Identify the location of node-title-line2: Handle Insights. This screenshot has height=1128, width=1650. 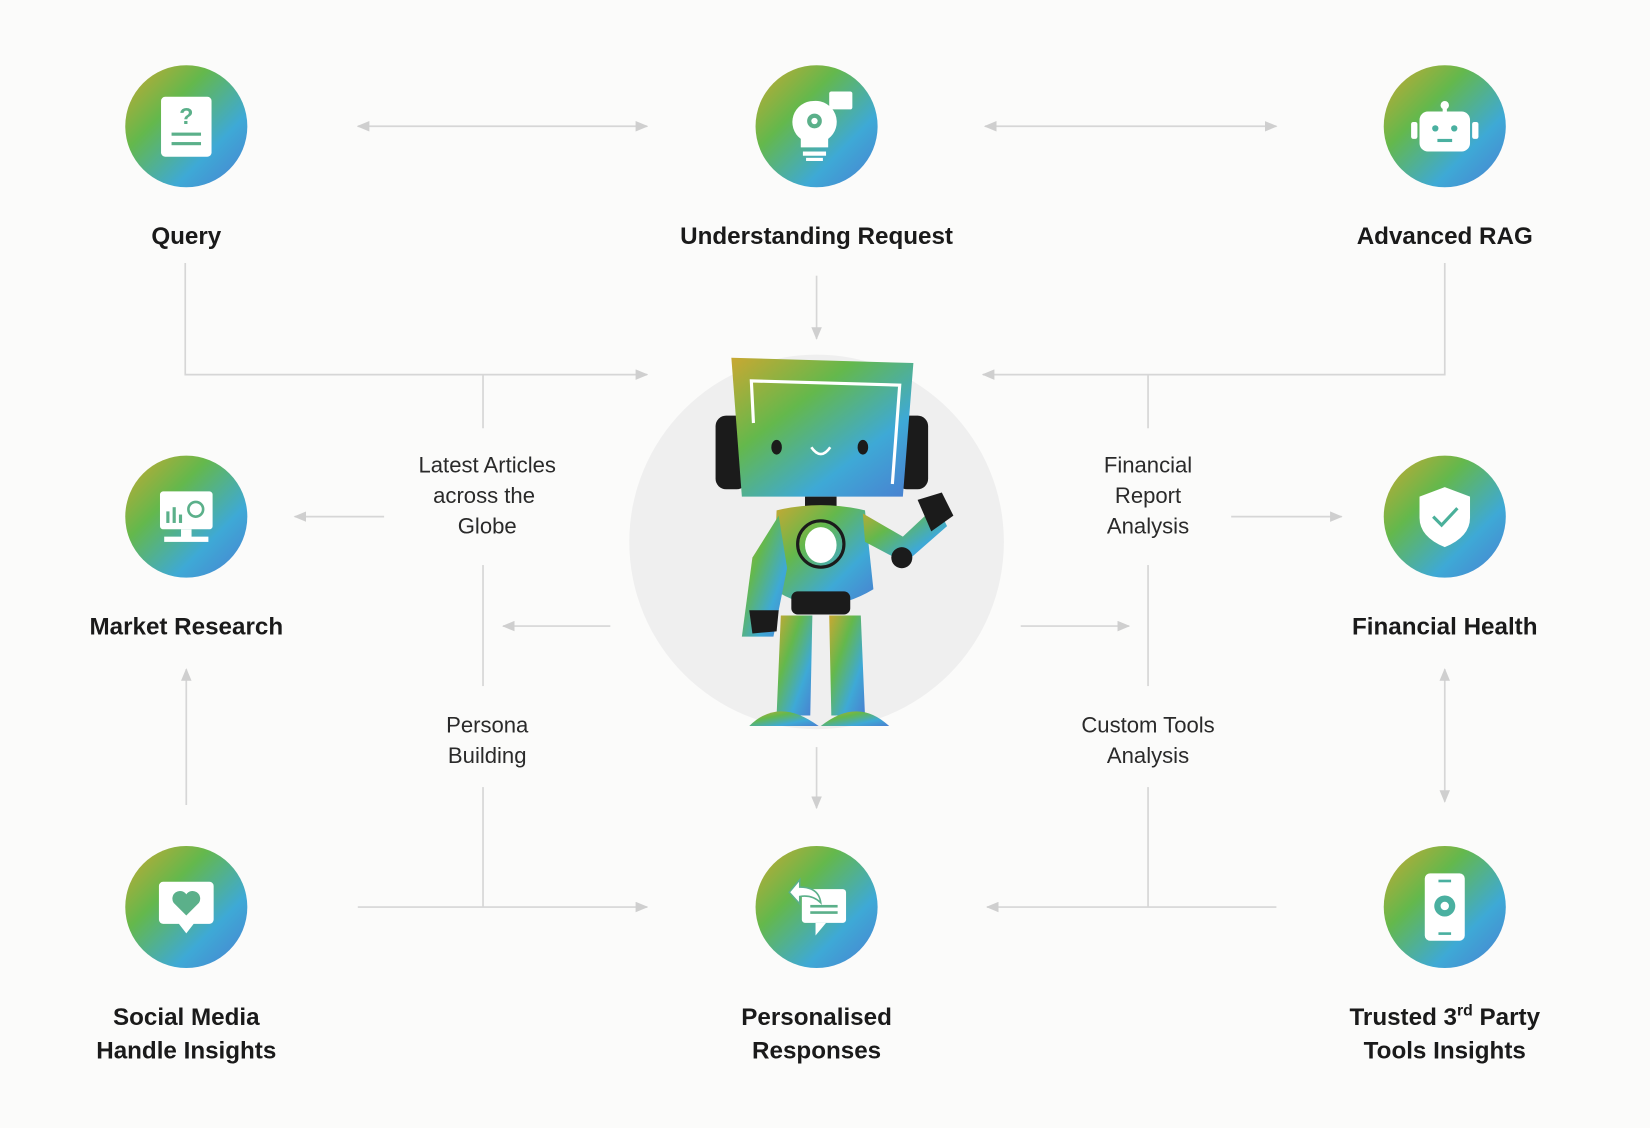
(186, 1051).